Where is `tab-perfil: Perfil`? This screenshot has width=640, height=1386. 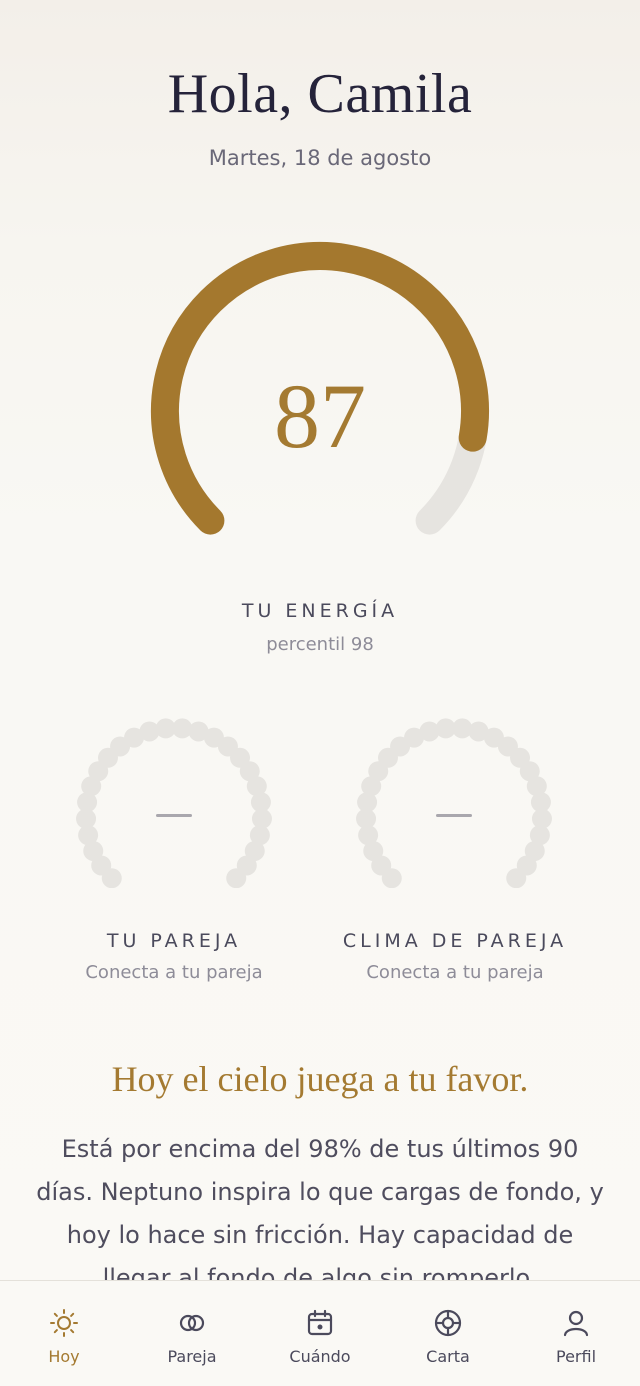
tab-perfil: Perfil is located at coordinates (576, 1333).